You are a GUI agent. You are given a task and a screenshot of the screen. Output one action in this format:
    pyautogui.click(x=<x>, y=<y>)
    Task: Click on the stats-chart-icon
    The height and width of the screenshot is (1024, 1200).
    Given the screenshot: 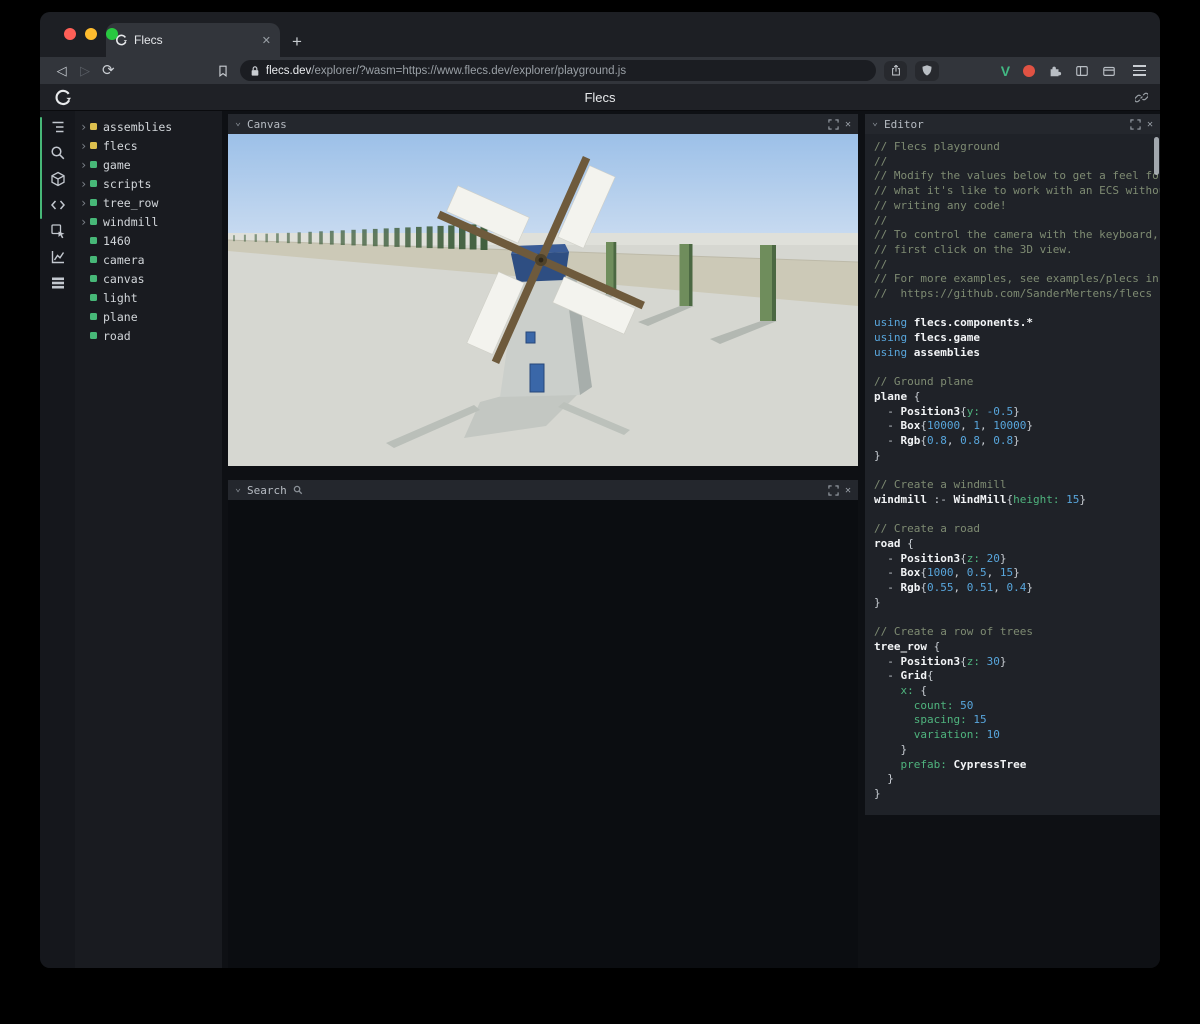 What is the action you would take?
    pyautogui.click(x=58, y=257)
    